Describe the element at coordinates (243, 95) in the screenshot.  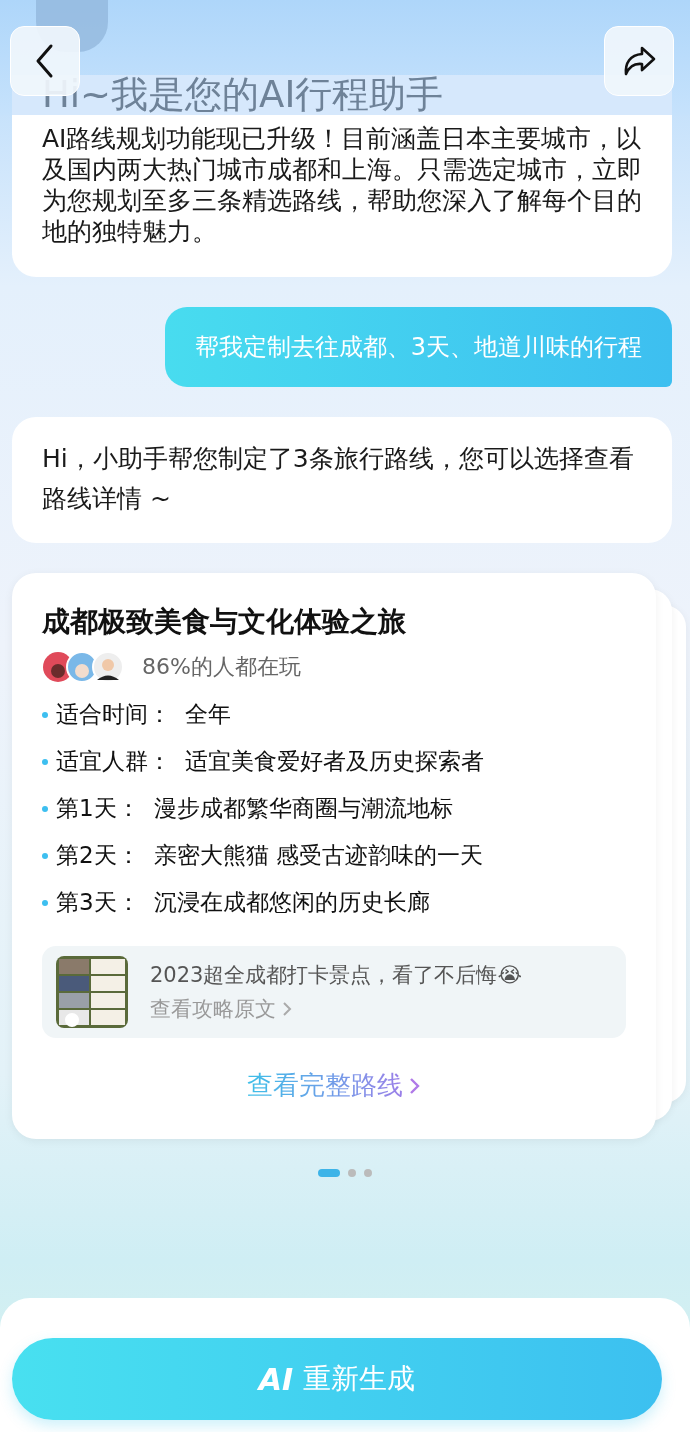
I see `page-title: Hi~我是您的AI行程助手` at that location.